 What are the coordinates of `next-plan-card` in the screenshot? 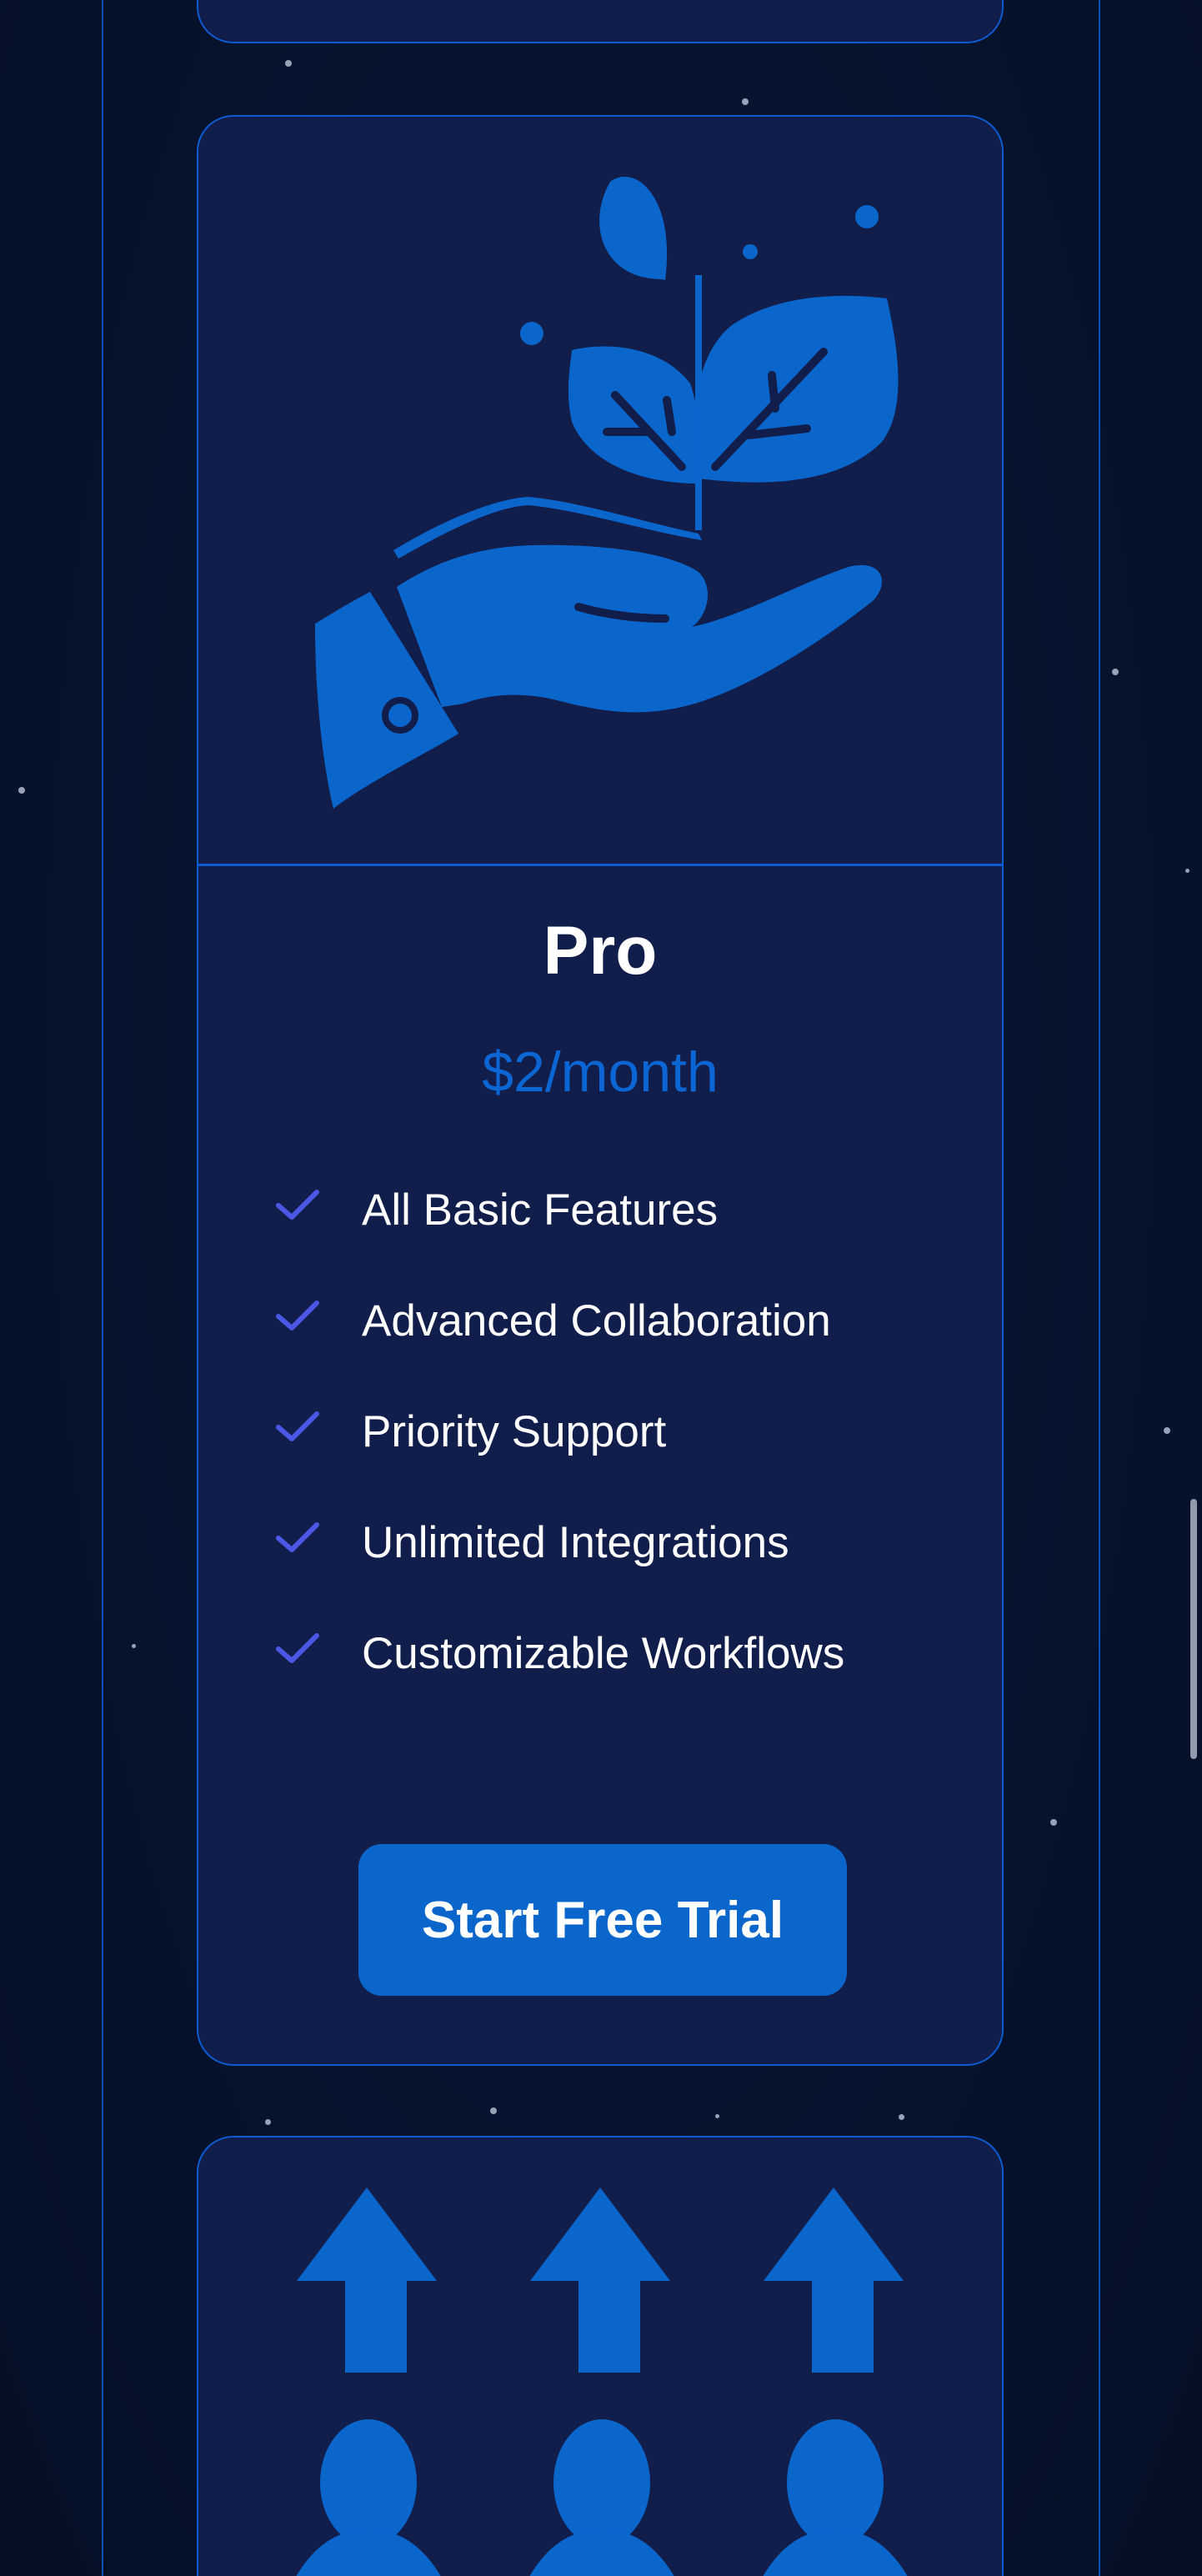 It's located at (600, 2356).